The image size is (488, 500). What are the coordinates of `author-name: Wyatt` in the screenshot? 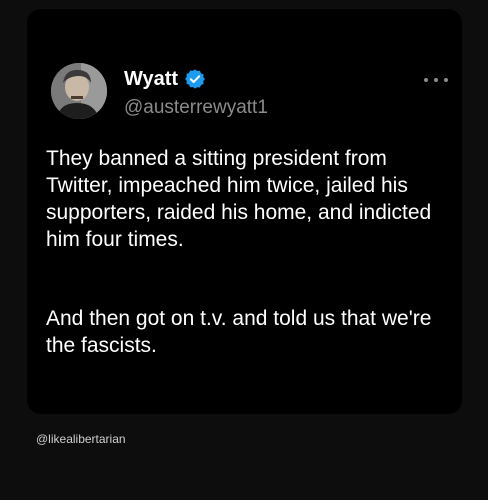 It's located at (151, 79).